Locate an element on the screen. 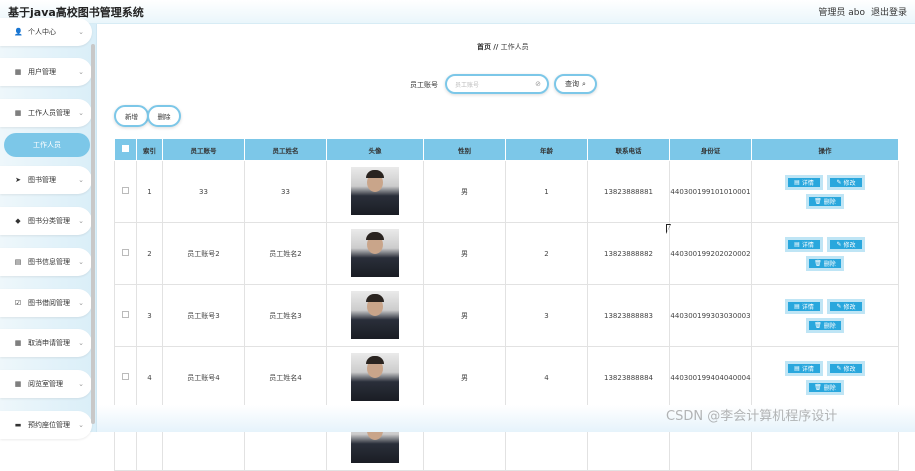 Image resolution: width=915 pixels, height=471 pixels. cell-phone: 13823888883 is located at coordinates (628, 315).